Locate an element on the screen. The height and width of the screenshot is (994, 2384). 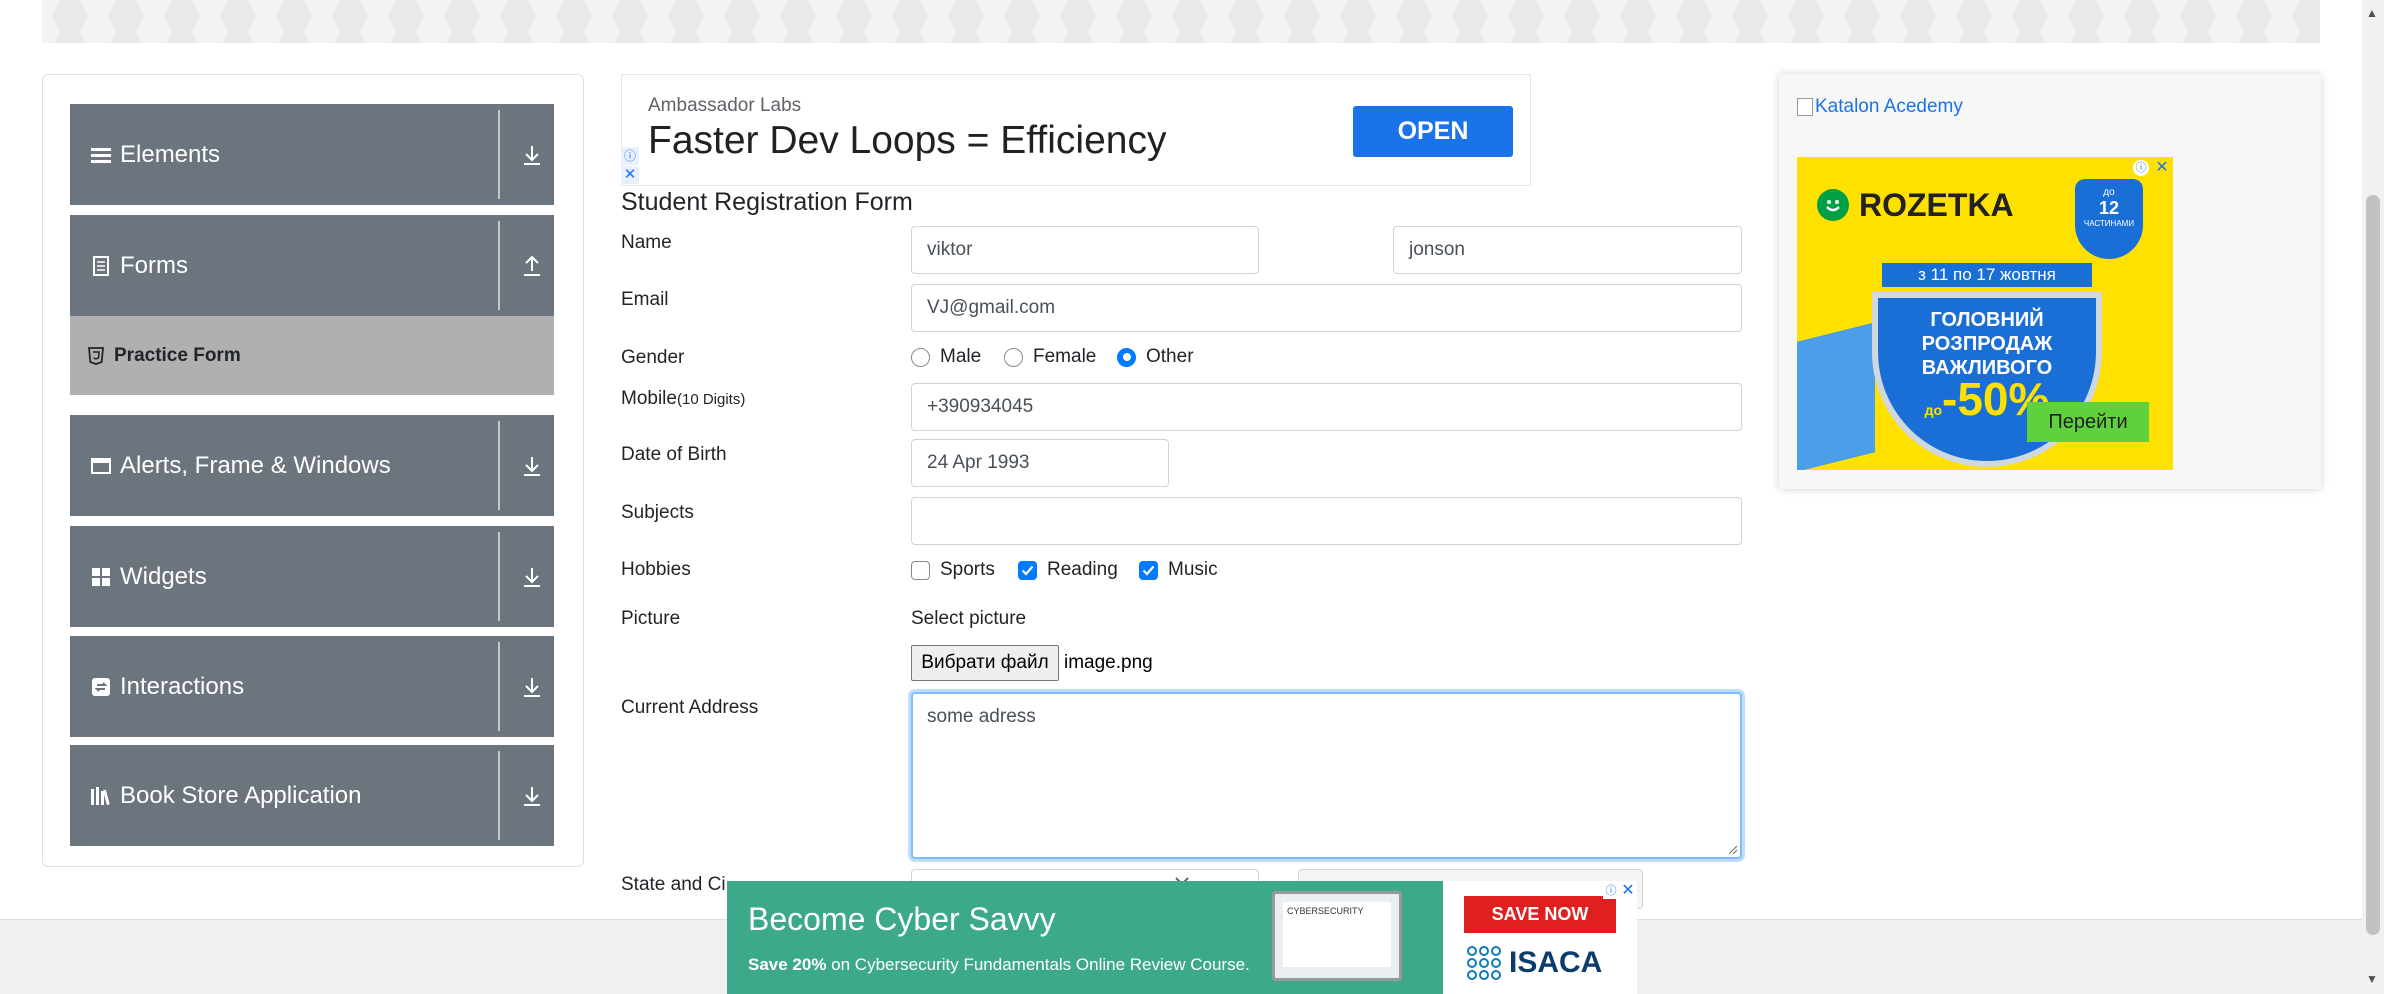
broken-image-icon is located at coordinates (1805, 107).